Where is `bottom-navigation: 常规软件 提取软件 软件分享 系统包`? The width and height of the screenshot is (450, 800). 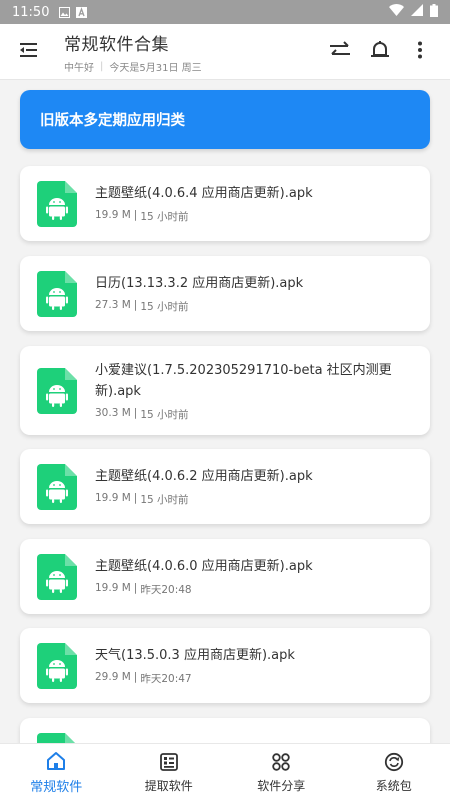
bottom-navigation: 常规软件 提取软件 软件分享 系统包 is located at coordinates (225, 771).